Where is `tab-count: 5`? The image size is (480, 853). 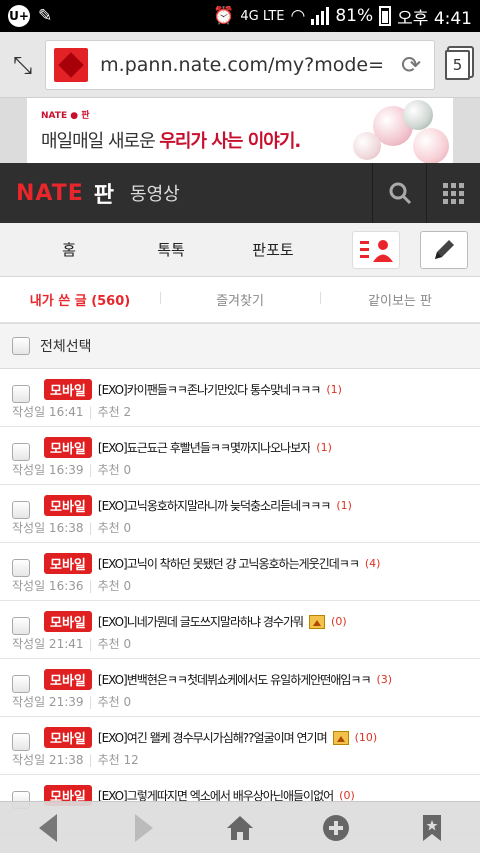 tab-count: 5 is located at coordinates (457, 64).